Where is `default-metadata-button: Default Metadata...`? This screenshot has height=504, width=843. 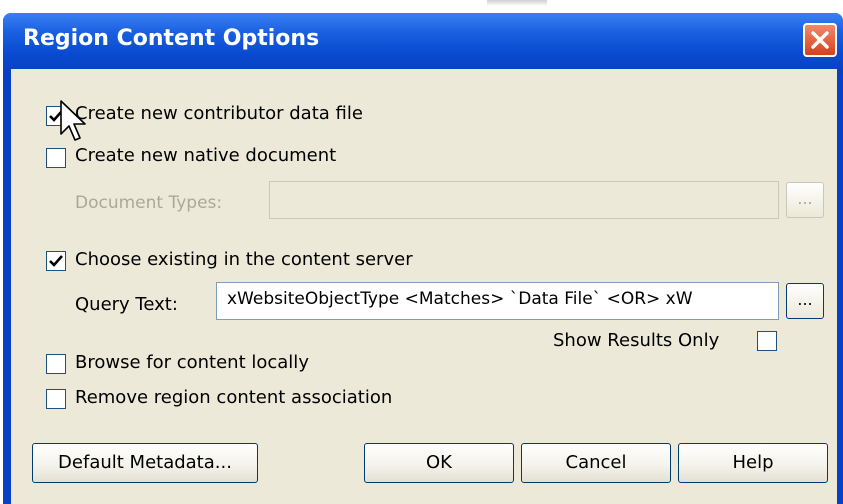 default-metadata-button: Default Metadata... is located at coordinates (145, 463).